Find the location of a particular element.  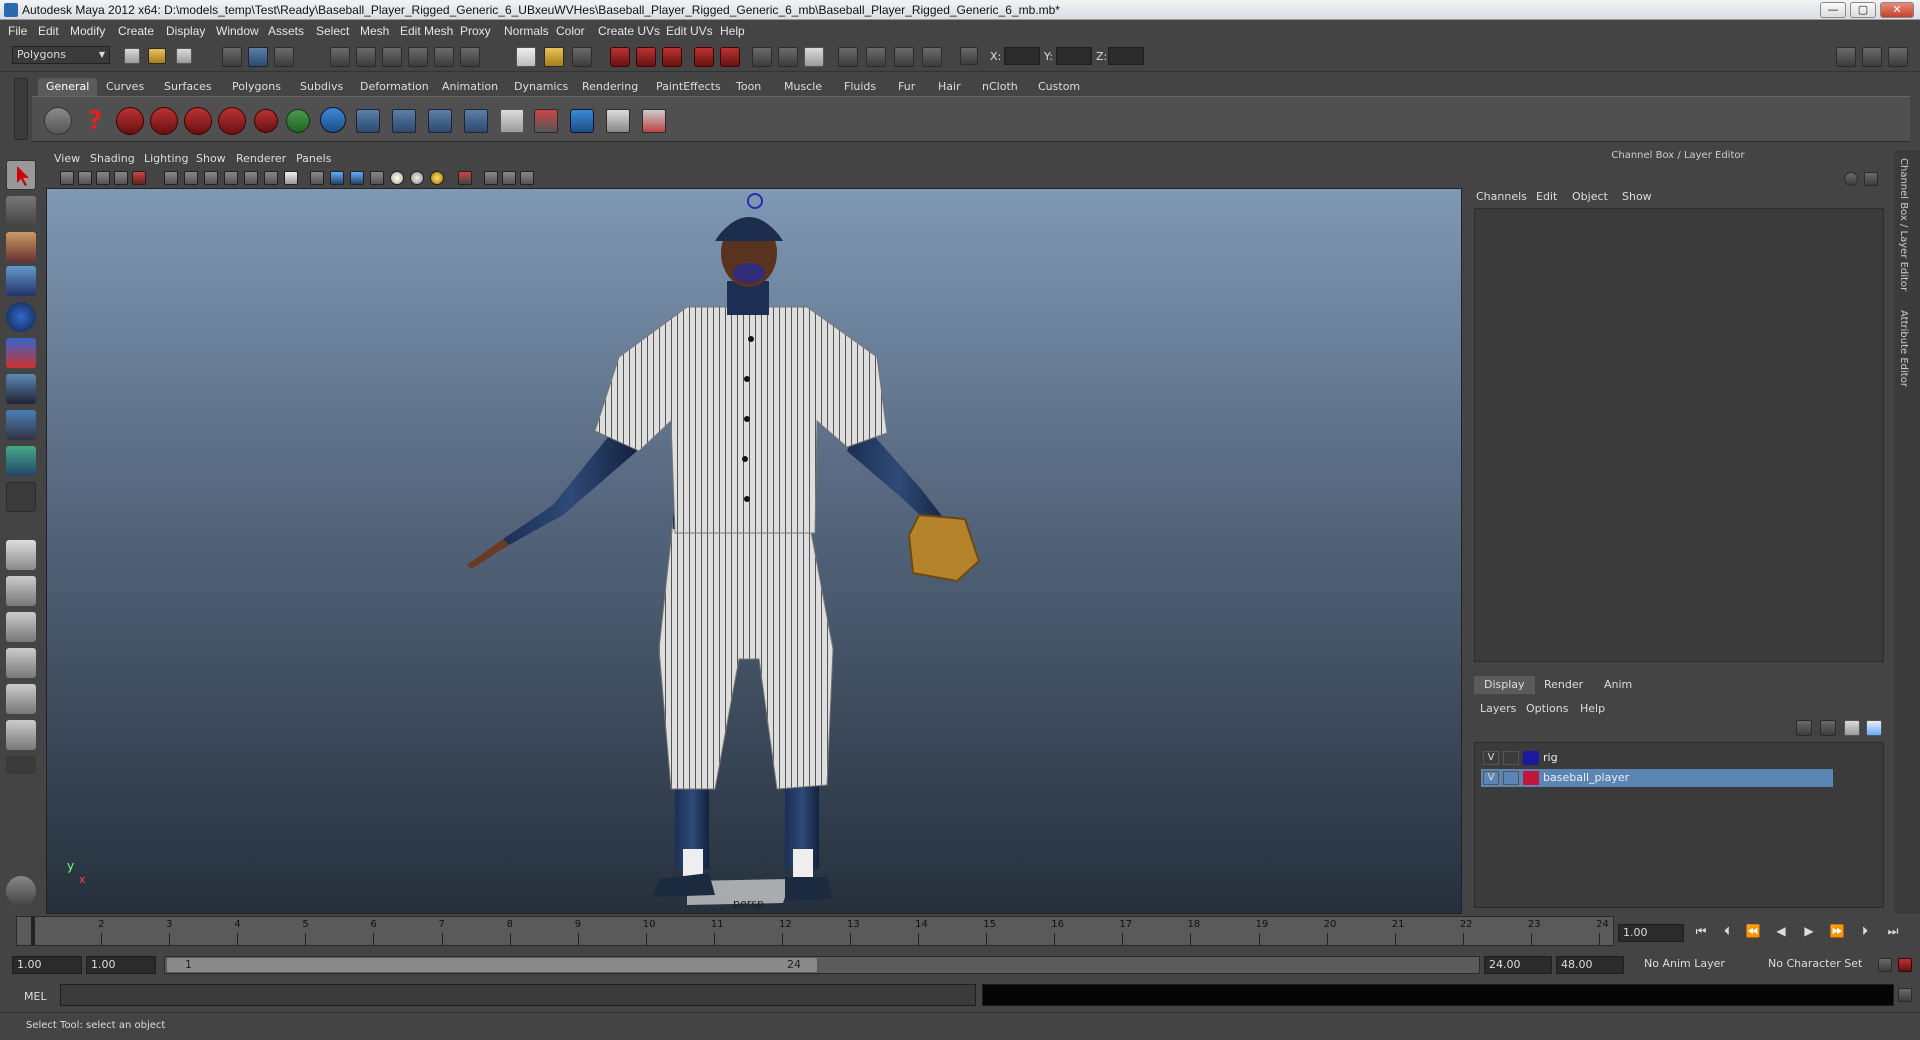

vp-menu-panels: Panels is located at coordinates (313, 158).